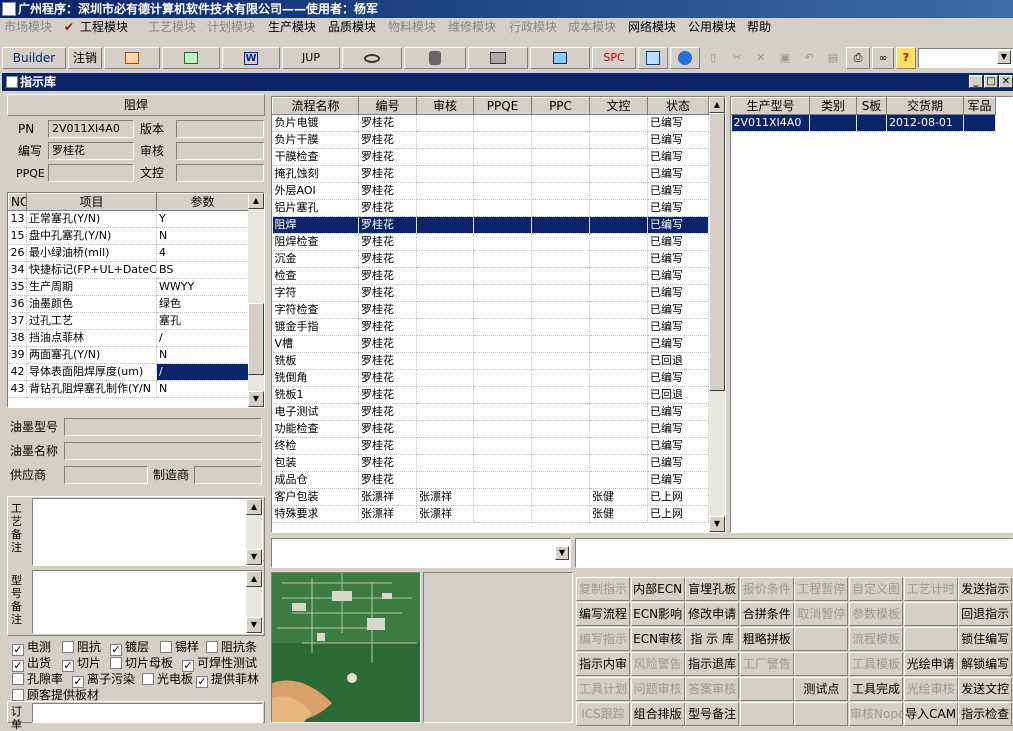  I want to click on params-row: 38 挡油点菲林 /, so click(128, 338).